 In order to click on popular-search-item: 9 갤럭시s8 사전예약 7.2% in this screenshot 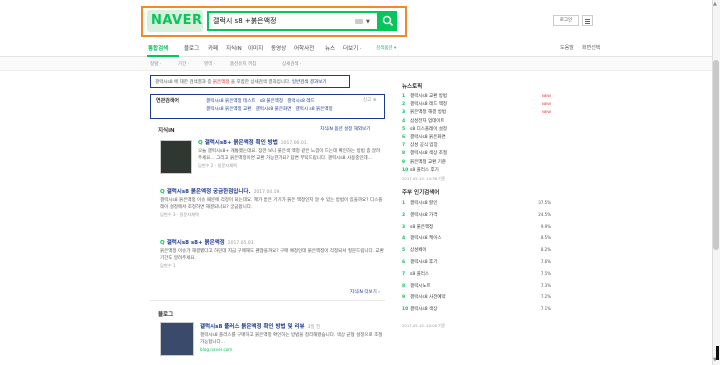, I will do `click(479, 298)`.